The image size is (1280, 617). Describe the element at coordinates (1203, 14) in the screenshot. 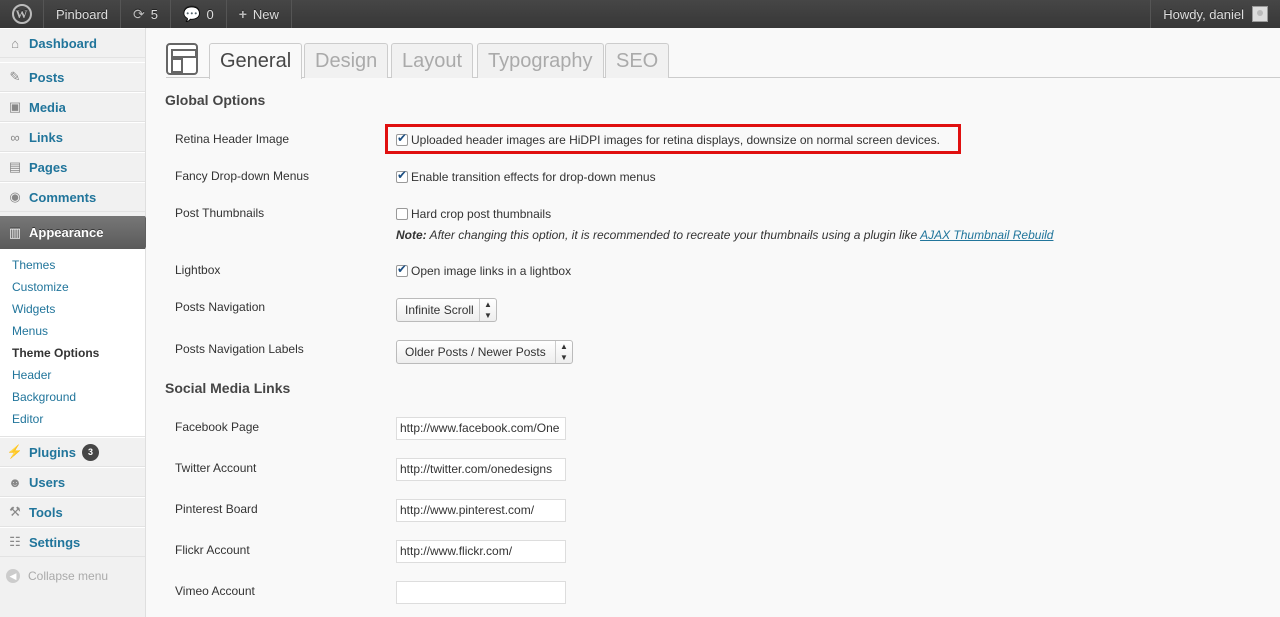

I see `howdy-label: Howdy, daniel` at that location.